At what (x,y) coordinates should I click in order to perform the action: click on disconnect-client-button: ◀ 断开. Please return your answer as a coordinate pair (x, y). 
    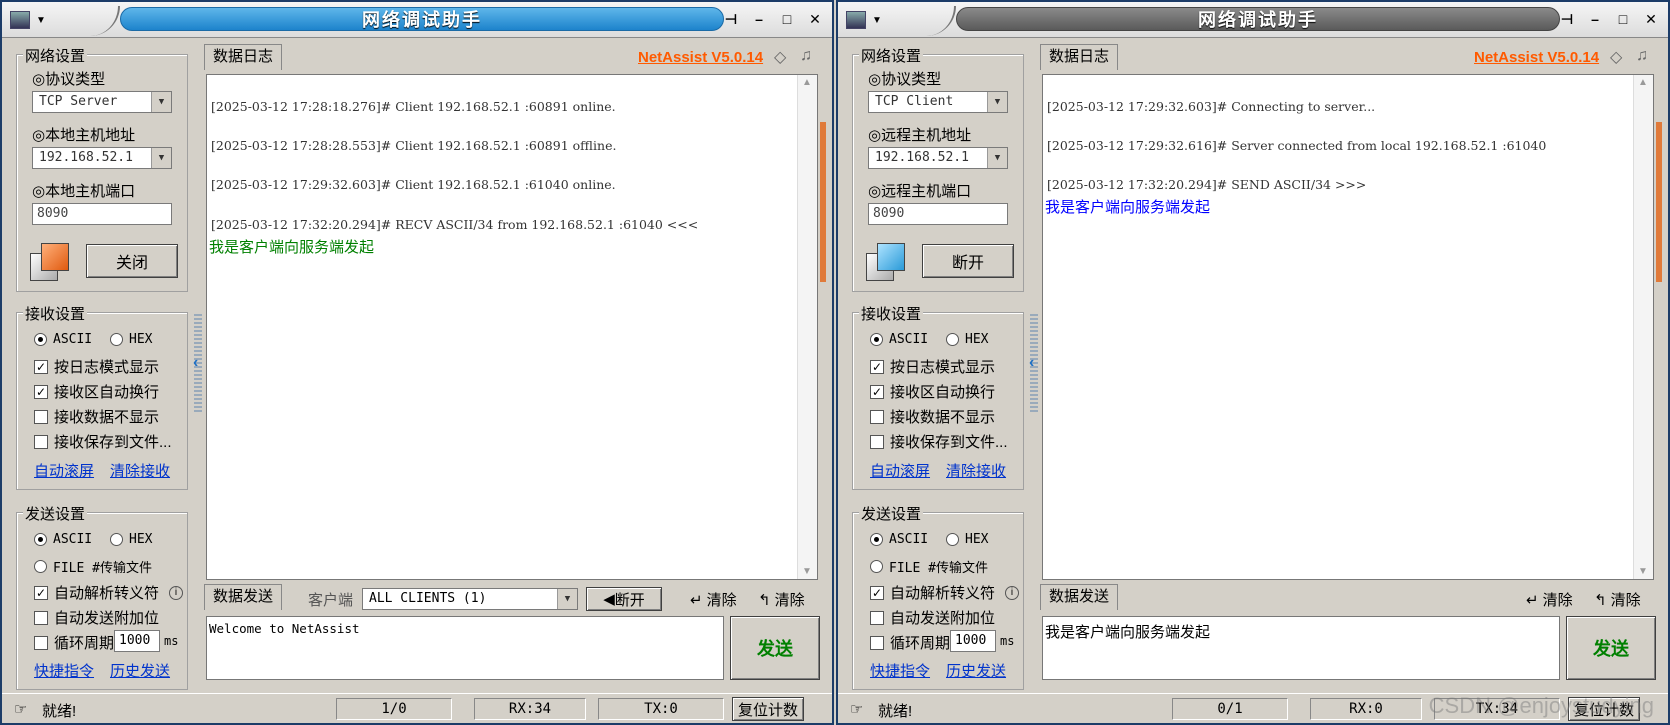
    Looking at the image, I should click on (624, 599).